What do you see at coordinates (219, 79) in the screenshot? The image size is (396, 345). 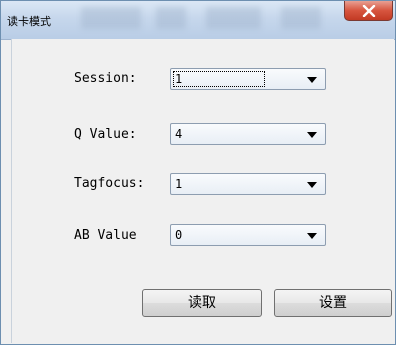 I see `session-value: 1` at bounding box center [219, 79].